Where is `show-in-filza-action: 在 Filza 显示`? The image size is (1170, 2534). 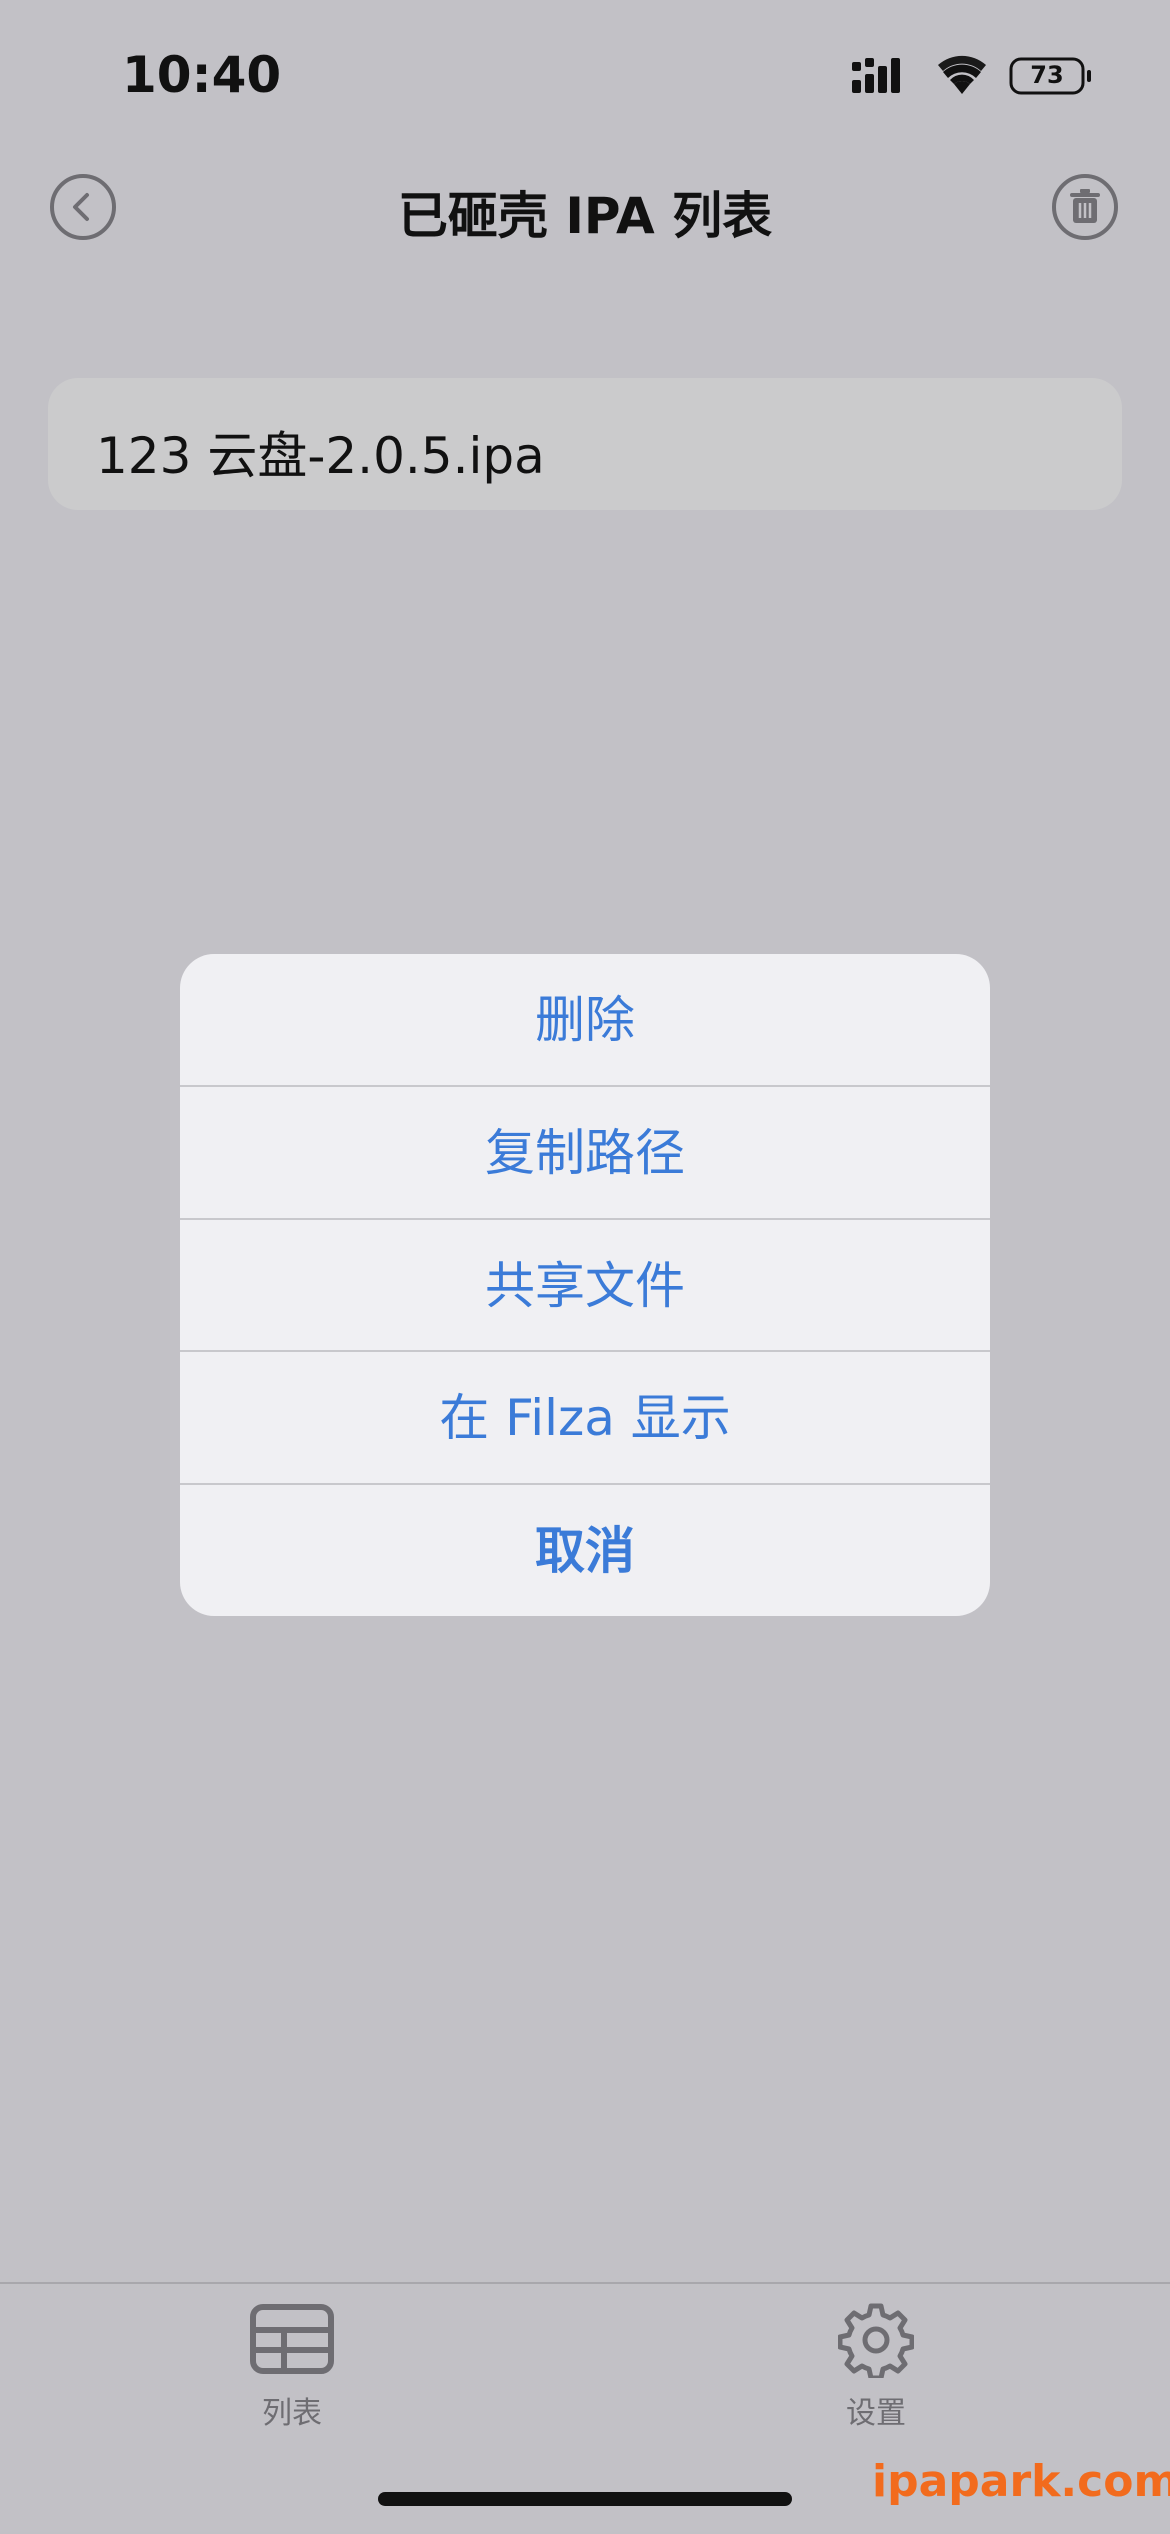 show-in-filza-action: 在 Filza 显示 is located at coordinates (585, 1418).